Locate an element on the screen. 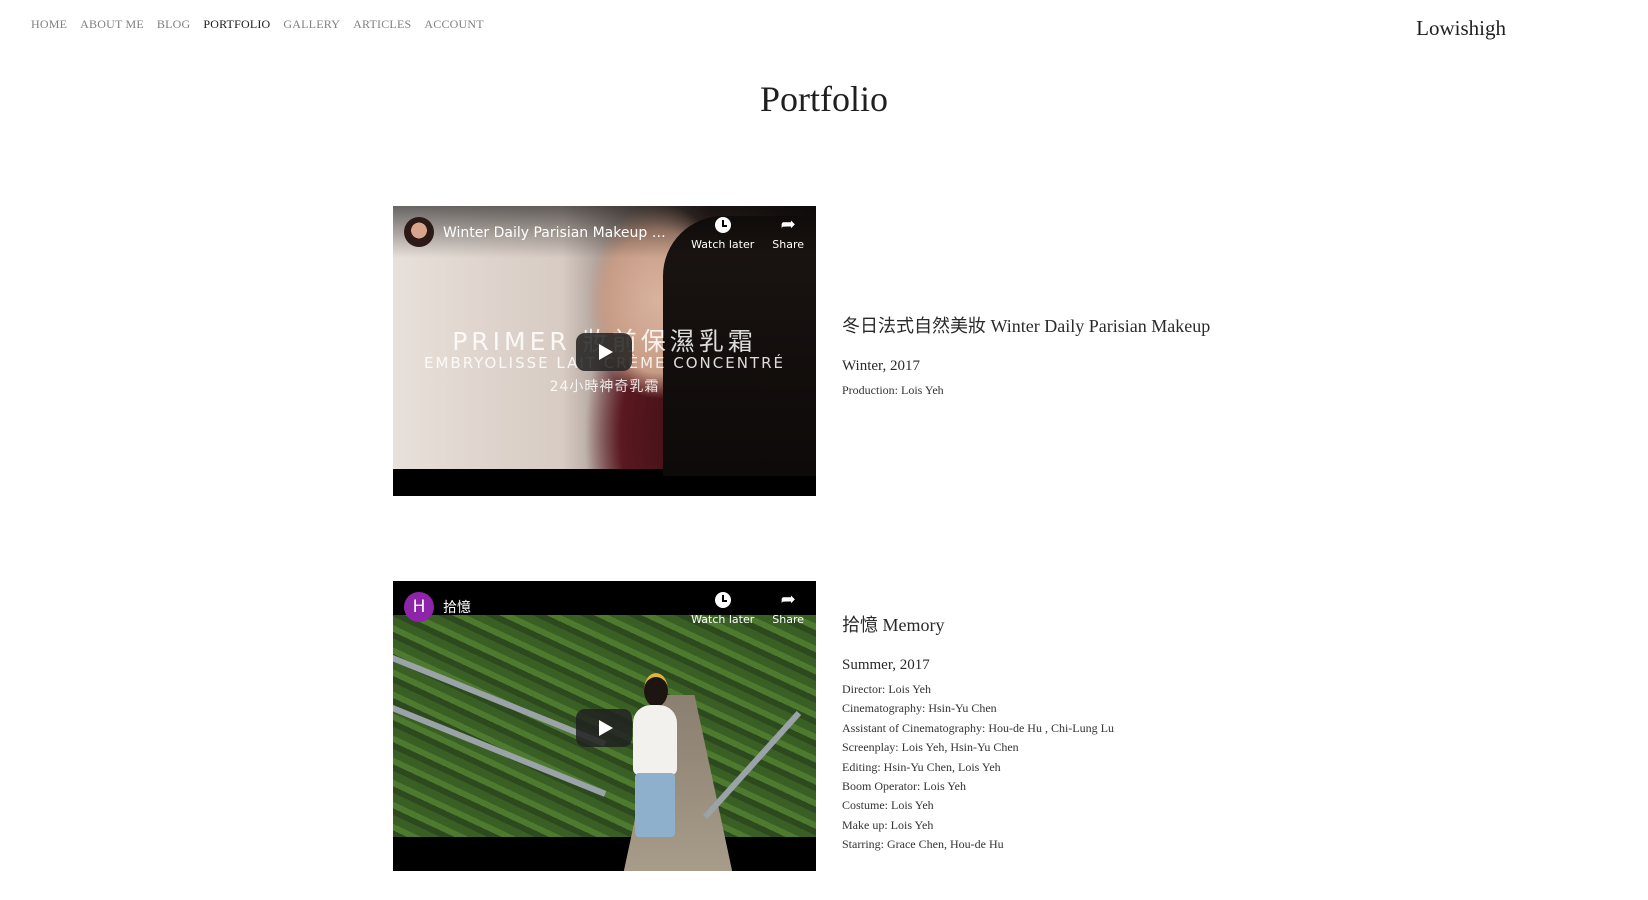 The width and height of the screenshot is (1648, 900). work-season: Winter, 2017 is located at coordinates (881, 366).